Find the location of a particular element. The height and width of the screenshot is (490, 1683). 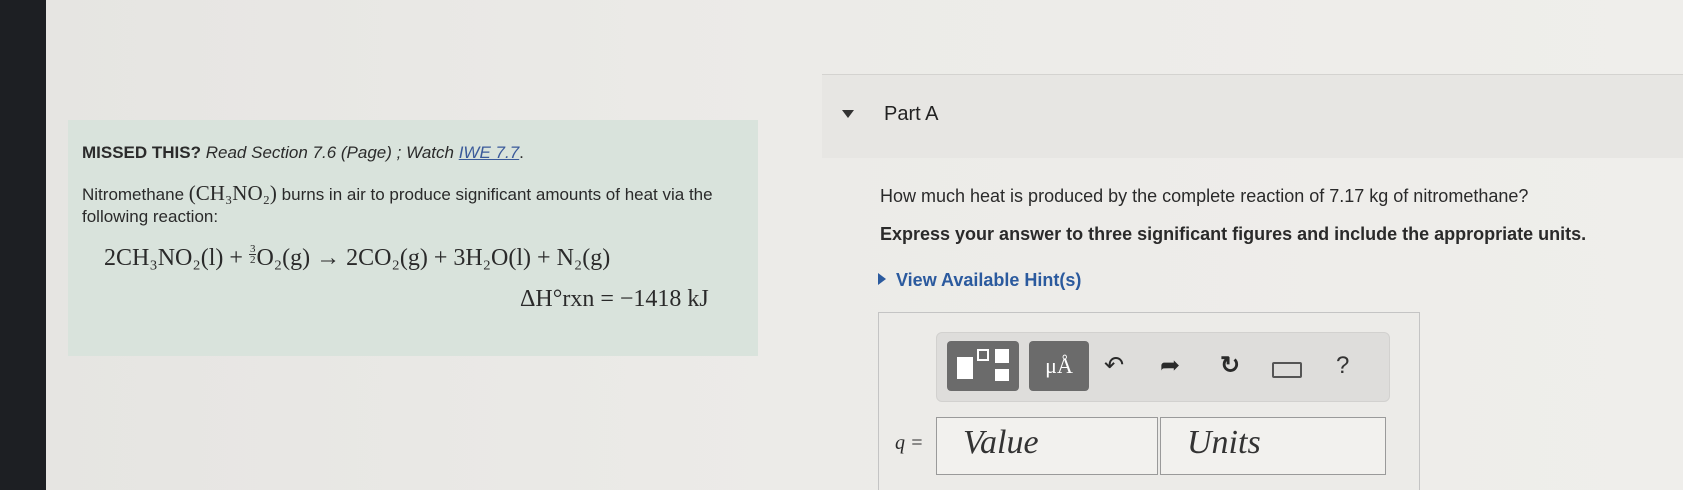

help-icon: ? is located at coordinates (1342, 366).